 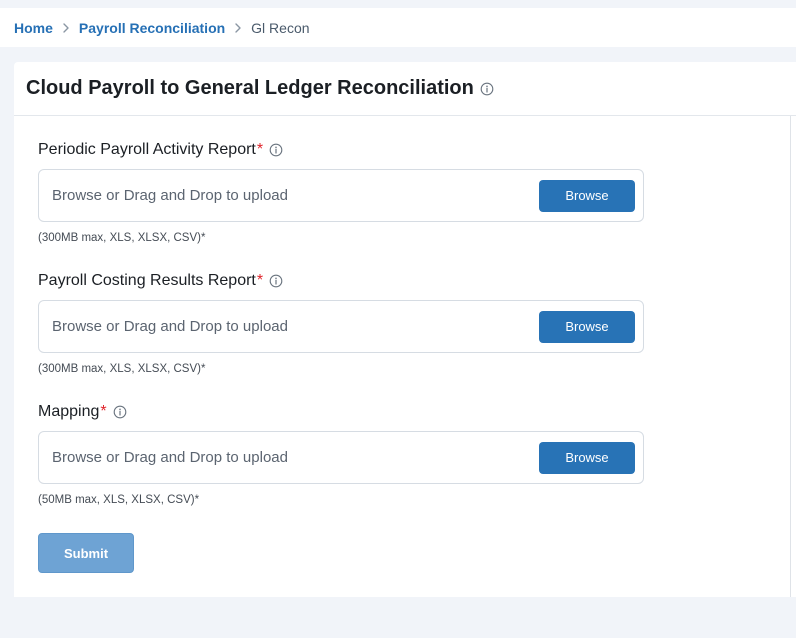 I want to click on field-label-text: Payroll Costing Results Report, so click(x=147, y=280).